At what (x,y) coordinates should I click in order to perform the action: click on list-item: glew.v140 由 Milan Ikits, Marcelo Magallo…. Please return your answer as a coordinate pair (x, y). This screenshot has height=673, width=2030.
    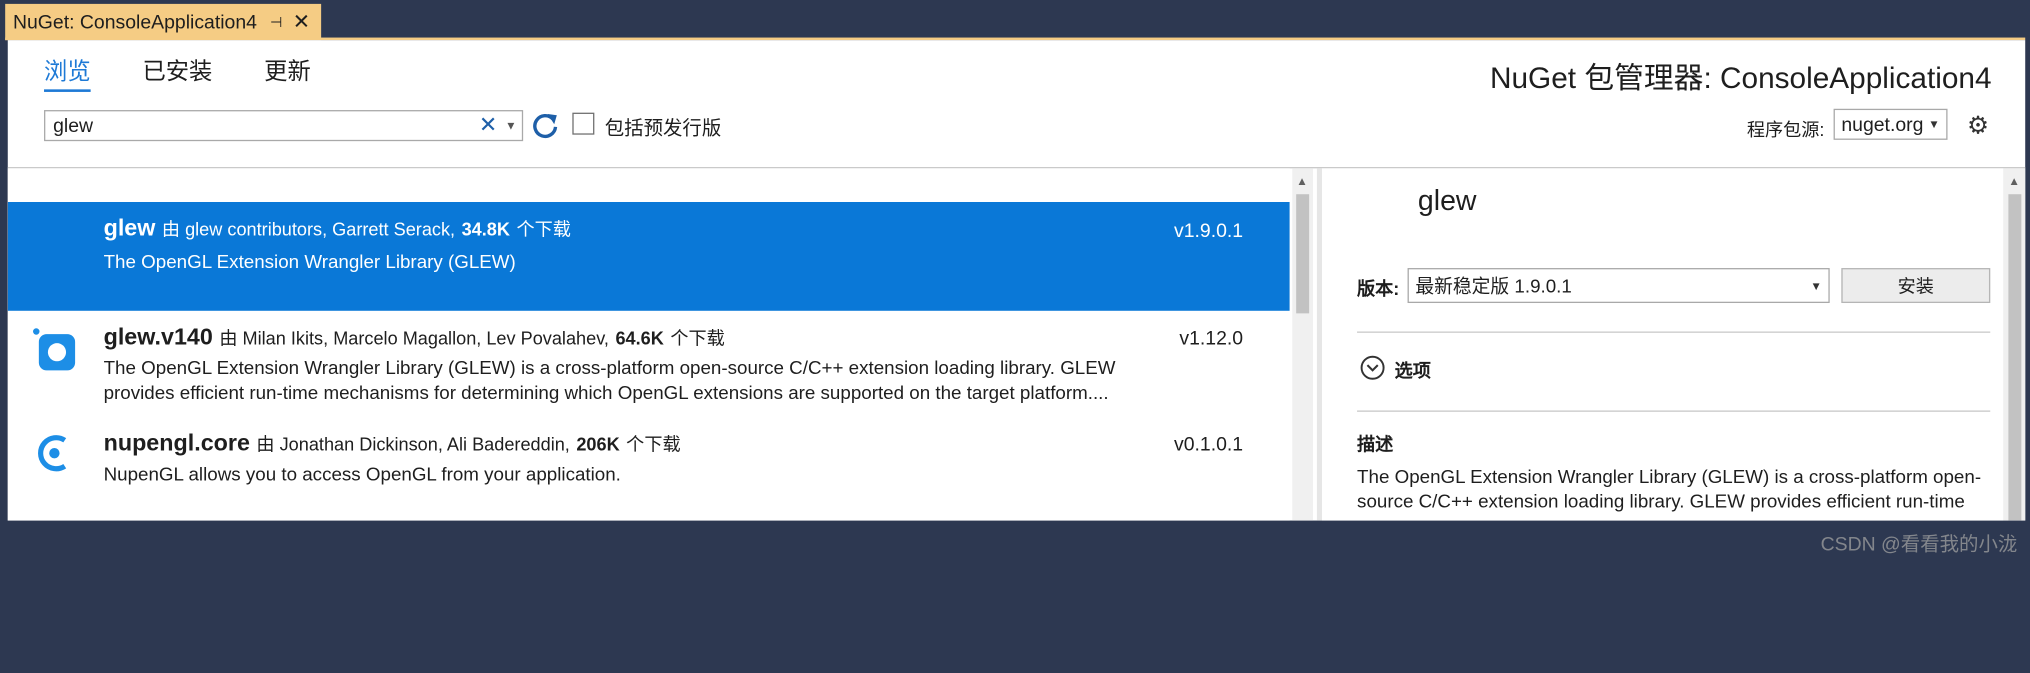
    Looking at the image, I should click on (649, 365).